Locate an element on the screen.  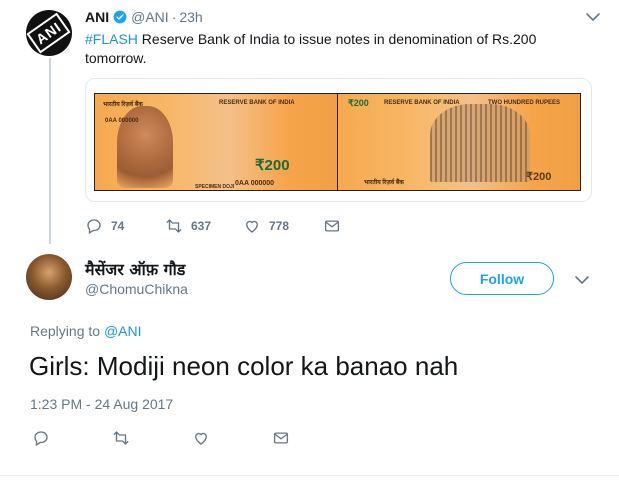
tweet-timestamp: 1:23 PM - 24 Aug 2017 is located at coordinates (101, 404).